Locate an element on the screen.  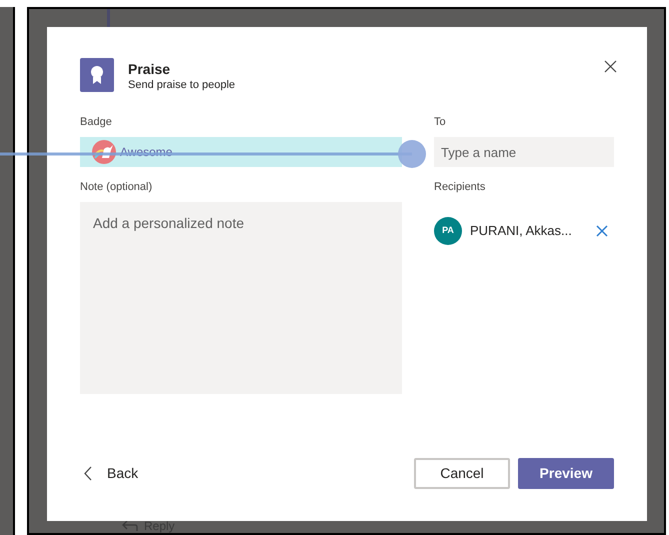
award-icon is located at coordinates (97, 75).